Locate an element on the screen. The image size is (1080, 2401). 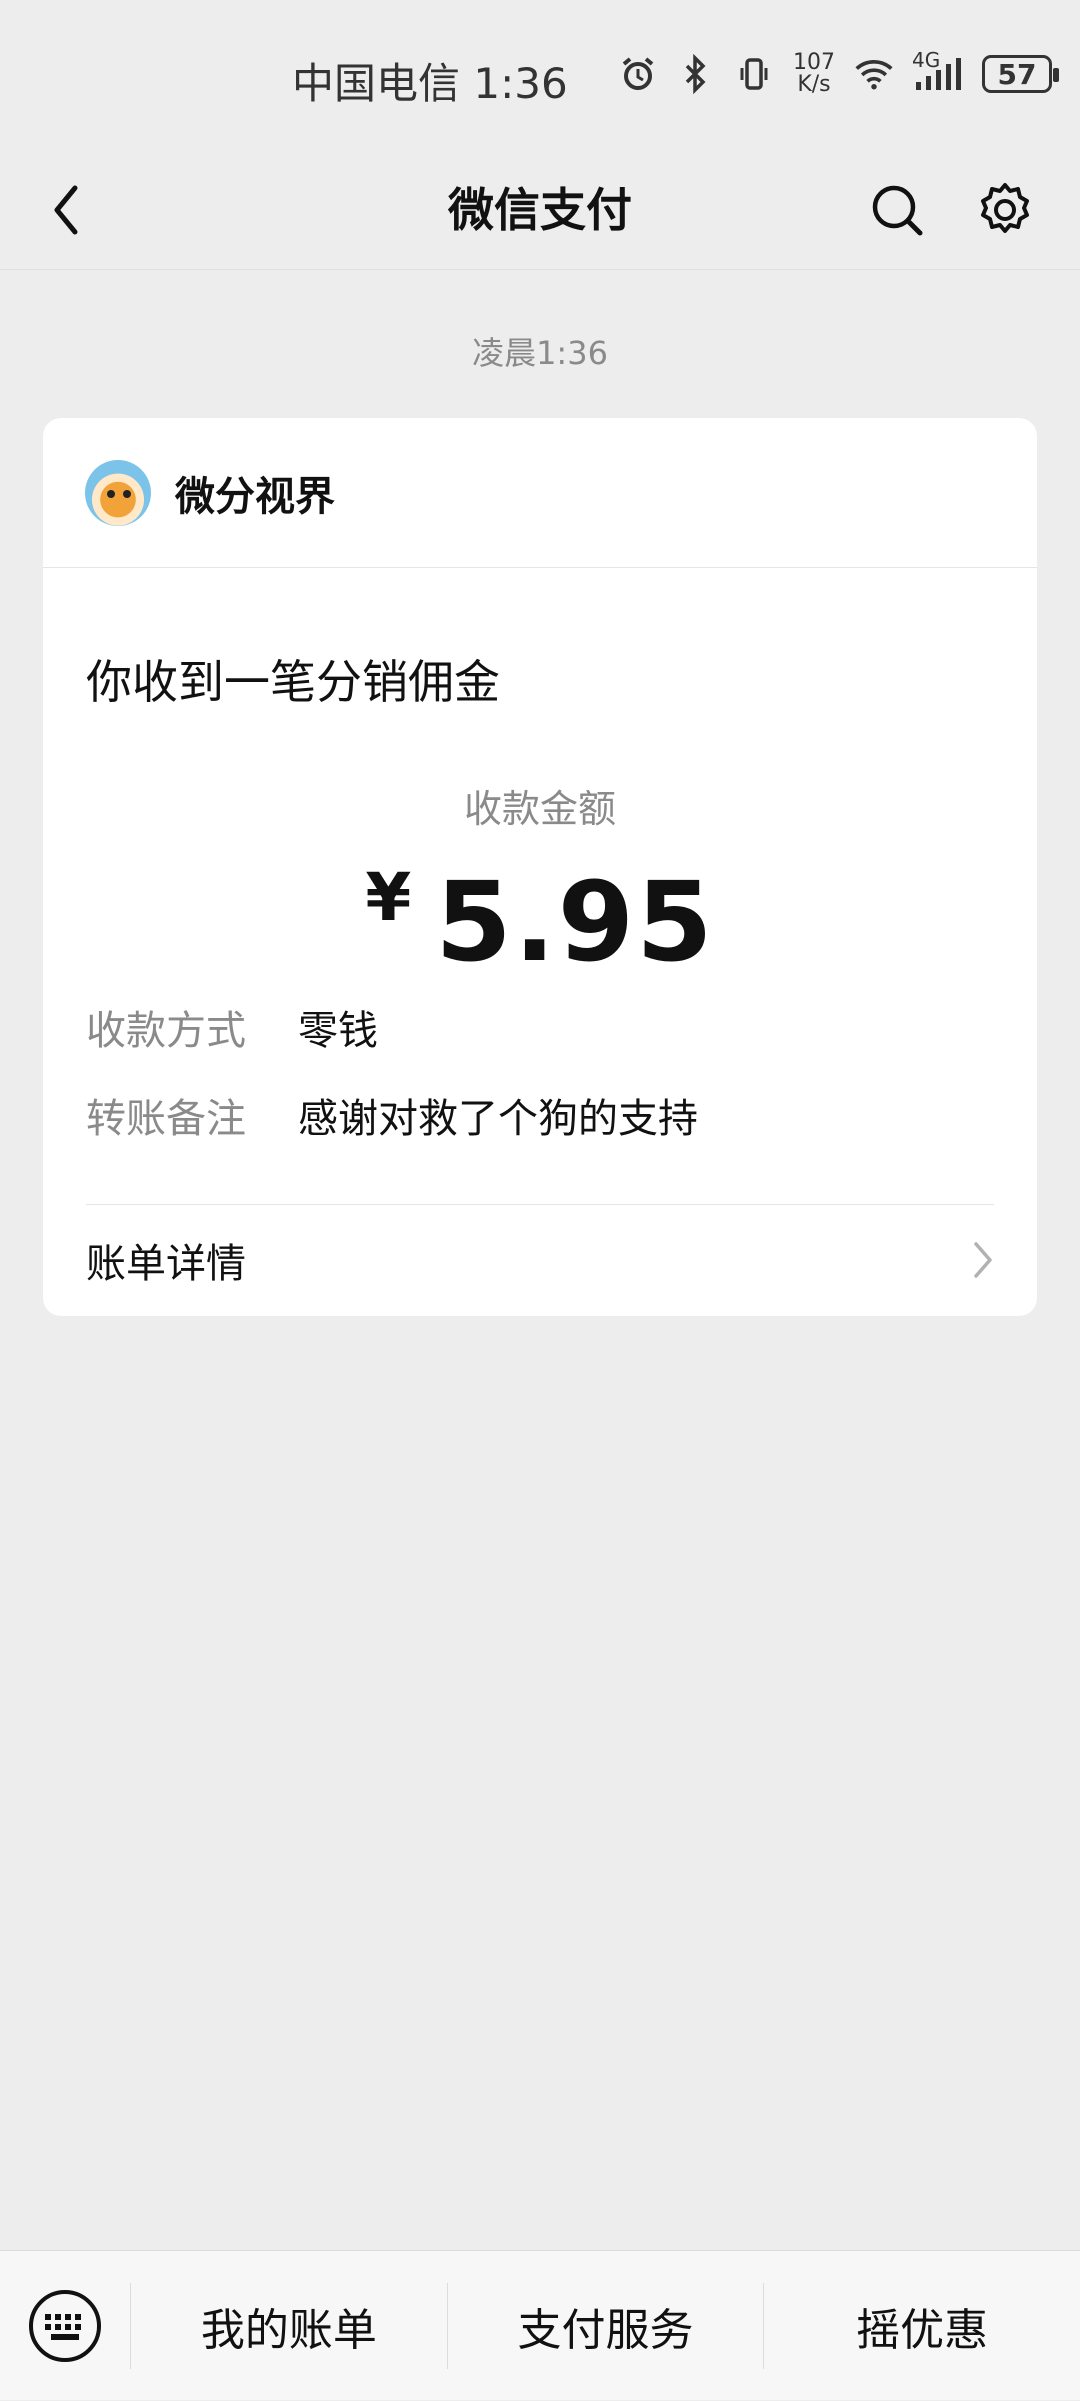
transfer-note-label: 转账备注 is located at coordinates (166, 1119).